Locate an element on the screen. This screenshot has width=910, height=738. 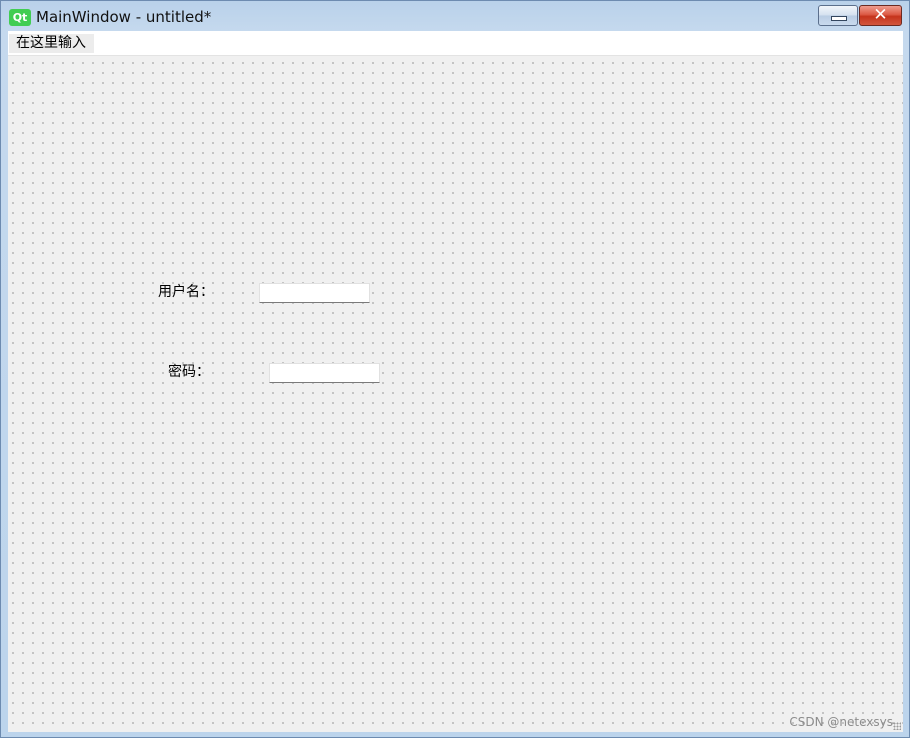
close-icon: ✕ is located at coordinates (880, 15).